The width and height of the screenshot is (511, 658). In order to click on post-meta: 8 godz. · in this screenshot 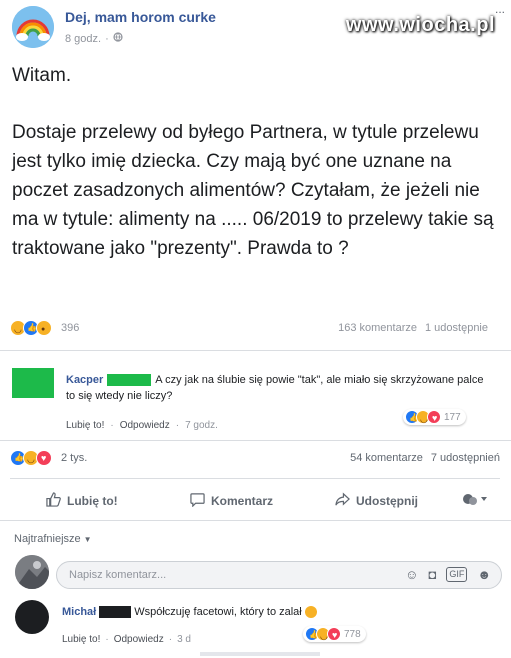, I will do `click(94, 38)`.